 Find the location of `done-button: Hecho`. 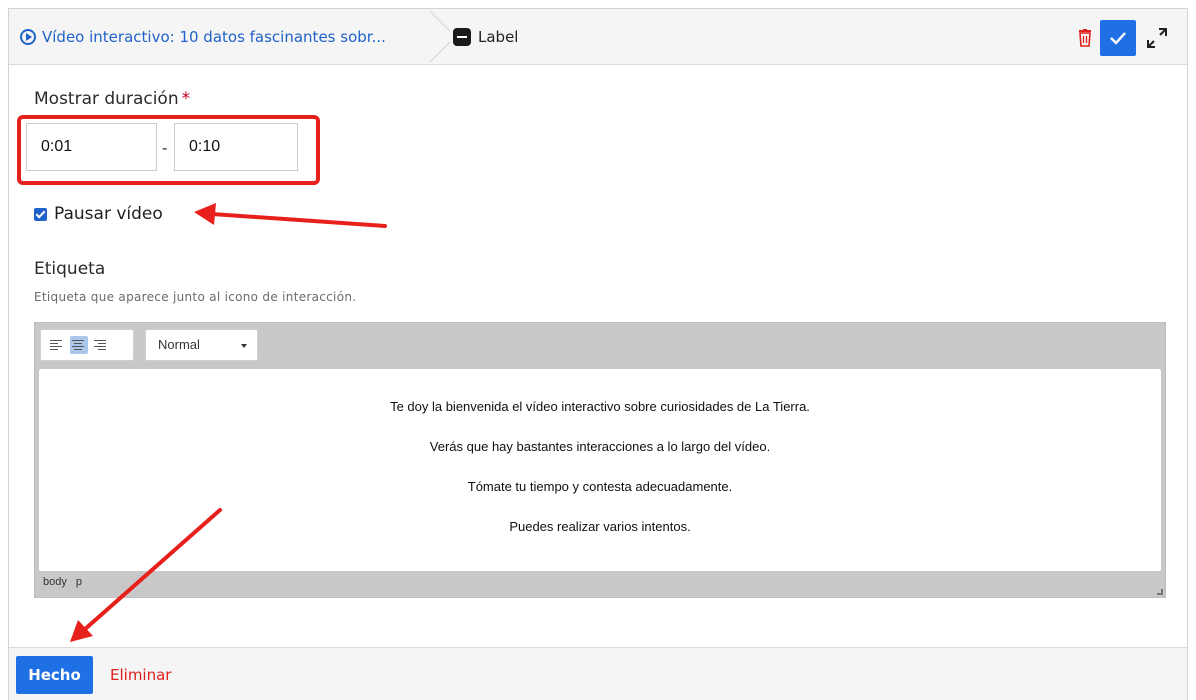

done-button: Hecho is located at coordinates (54, 675).